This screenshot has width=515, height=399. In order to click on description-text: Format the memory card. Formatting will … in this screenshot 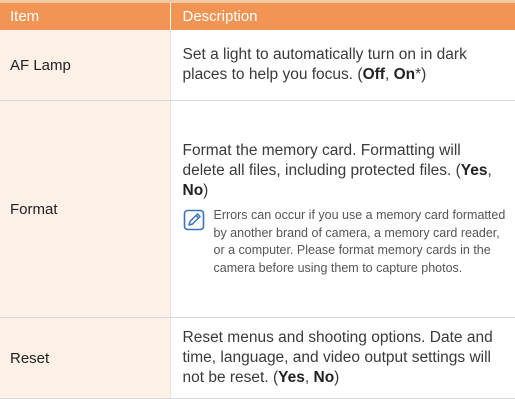, I will do `click(321, 160)`.